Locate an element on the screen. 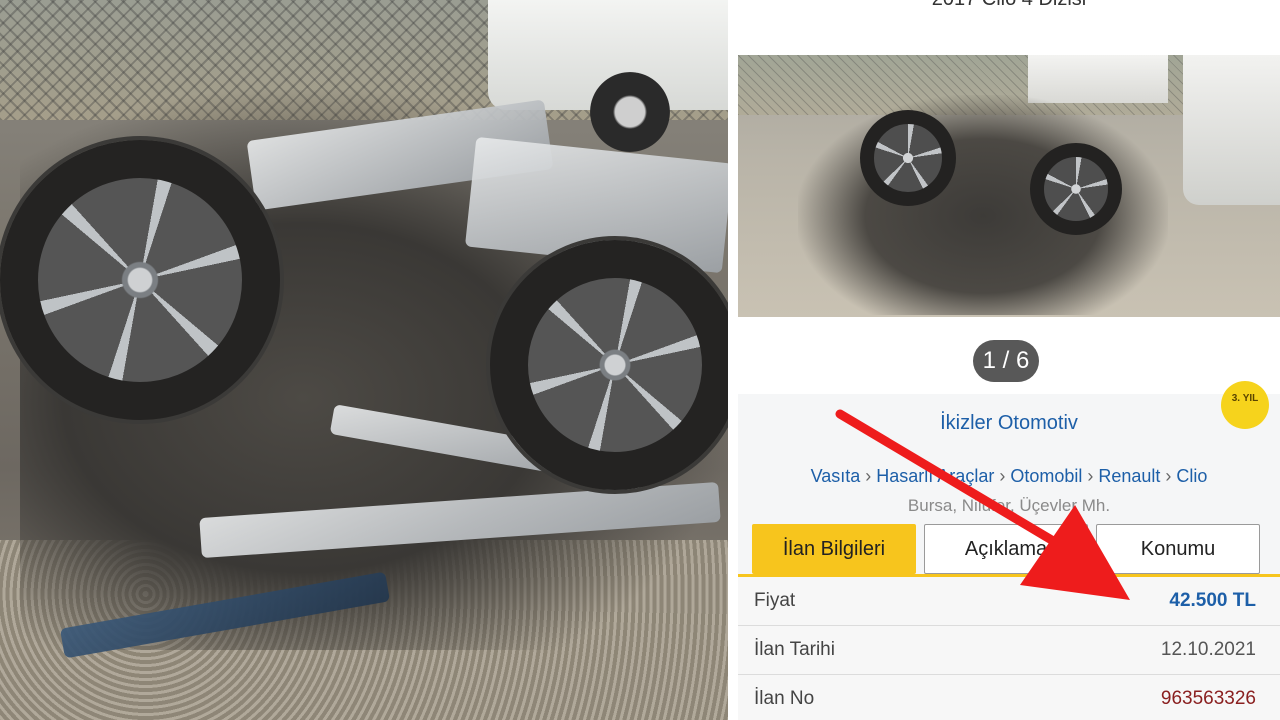 Image resolution: width=1280 pixels, height=720 pixels. listing-tabs: İlan Bilgileri Açıklama Konumu is located at coordinates (1006, 550).